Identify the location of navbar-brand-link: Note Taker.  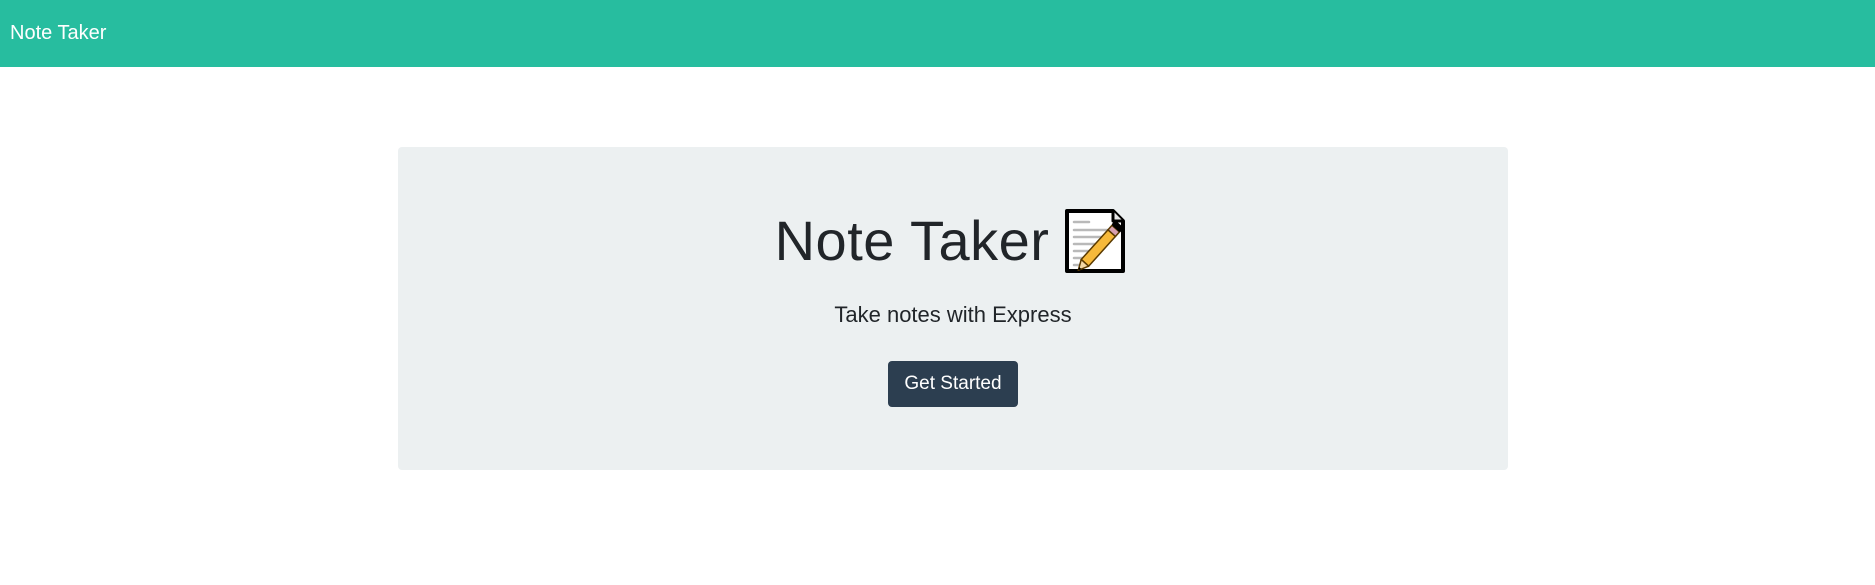
(58, 33).